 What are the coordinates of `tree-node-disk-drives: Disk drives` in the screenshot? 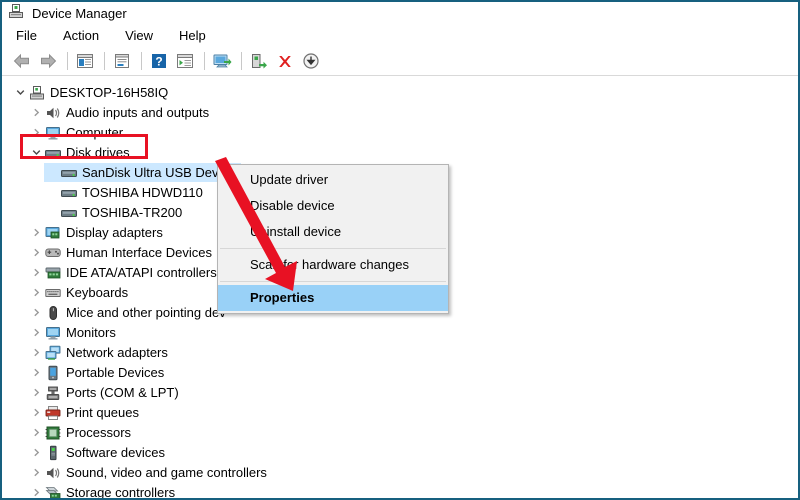 It's located at (79, 152).